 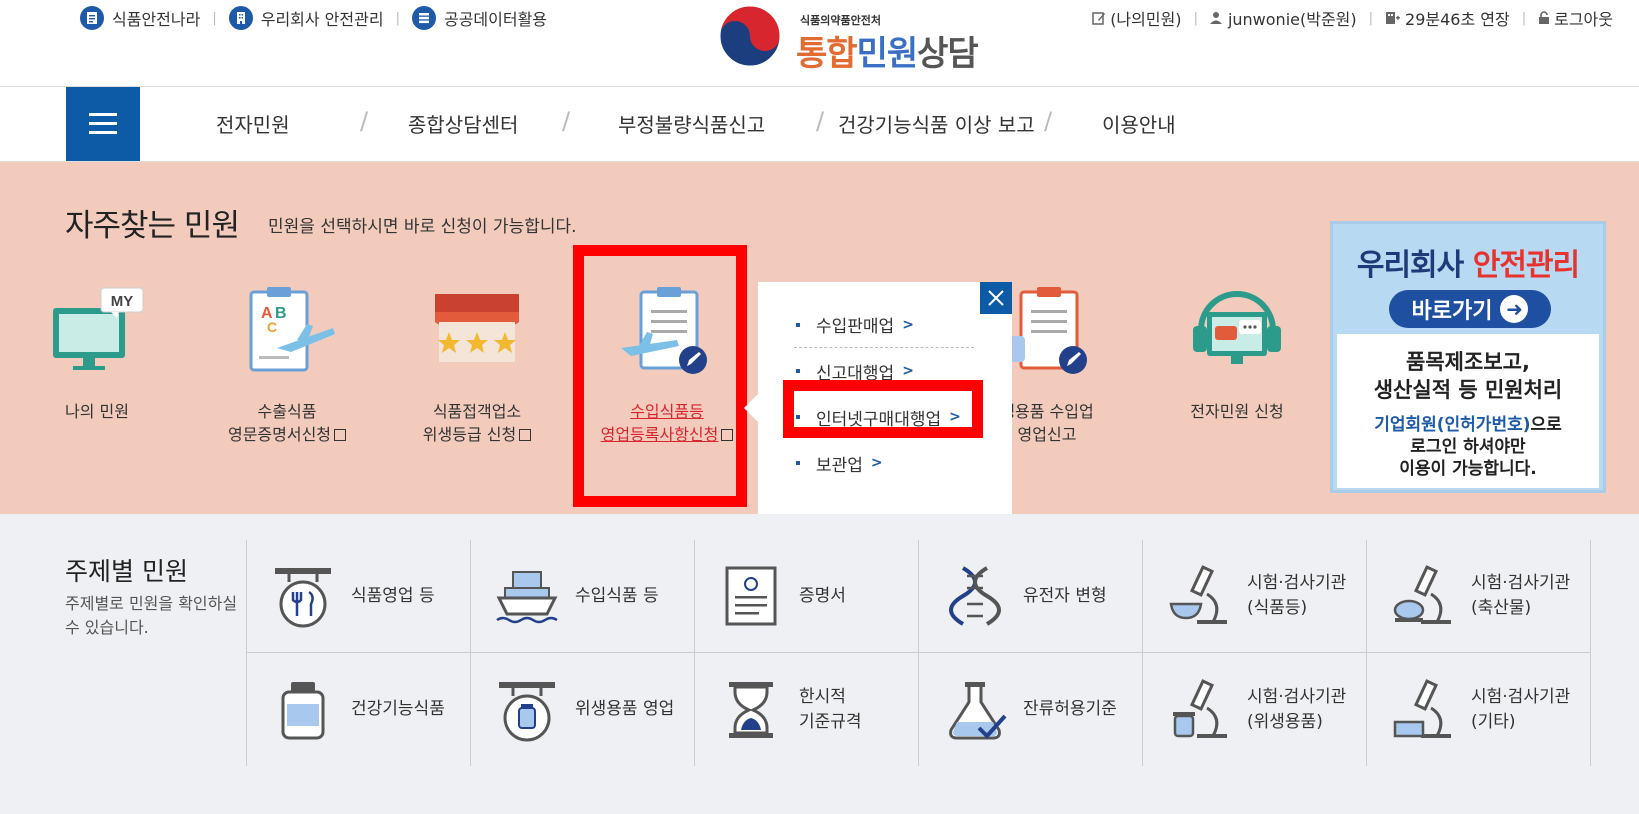 What do you see at coordinates (1457, 19) in the screenshot?
I see `session-timer: 29분46초 연장` at bounding box center [1457, 19].